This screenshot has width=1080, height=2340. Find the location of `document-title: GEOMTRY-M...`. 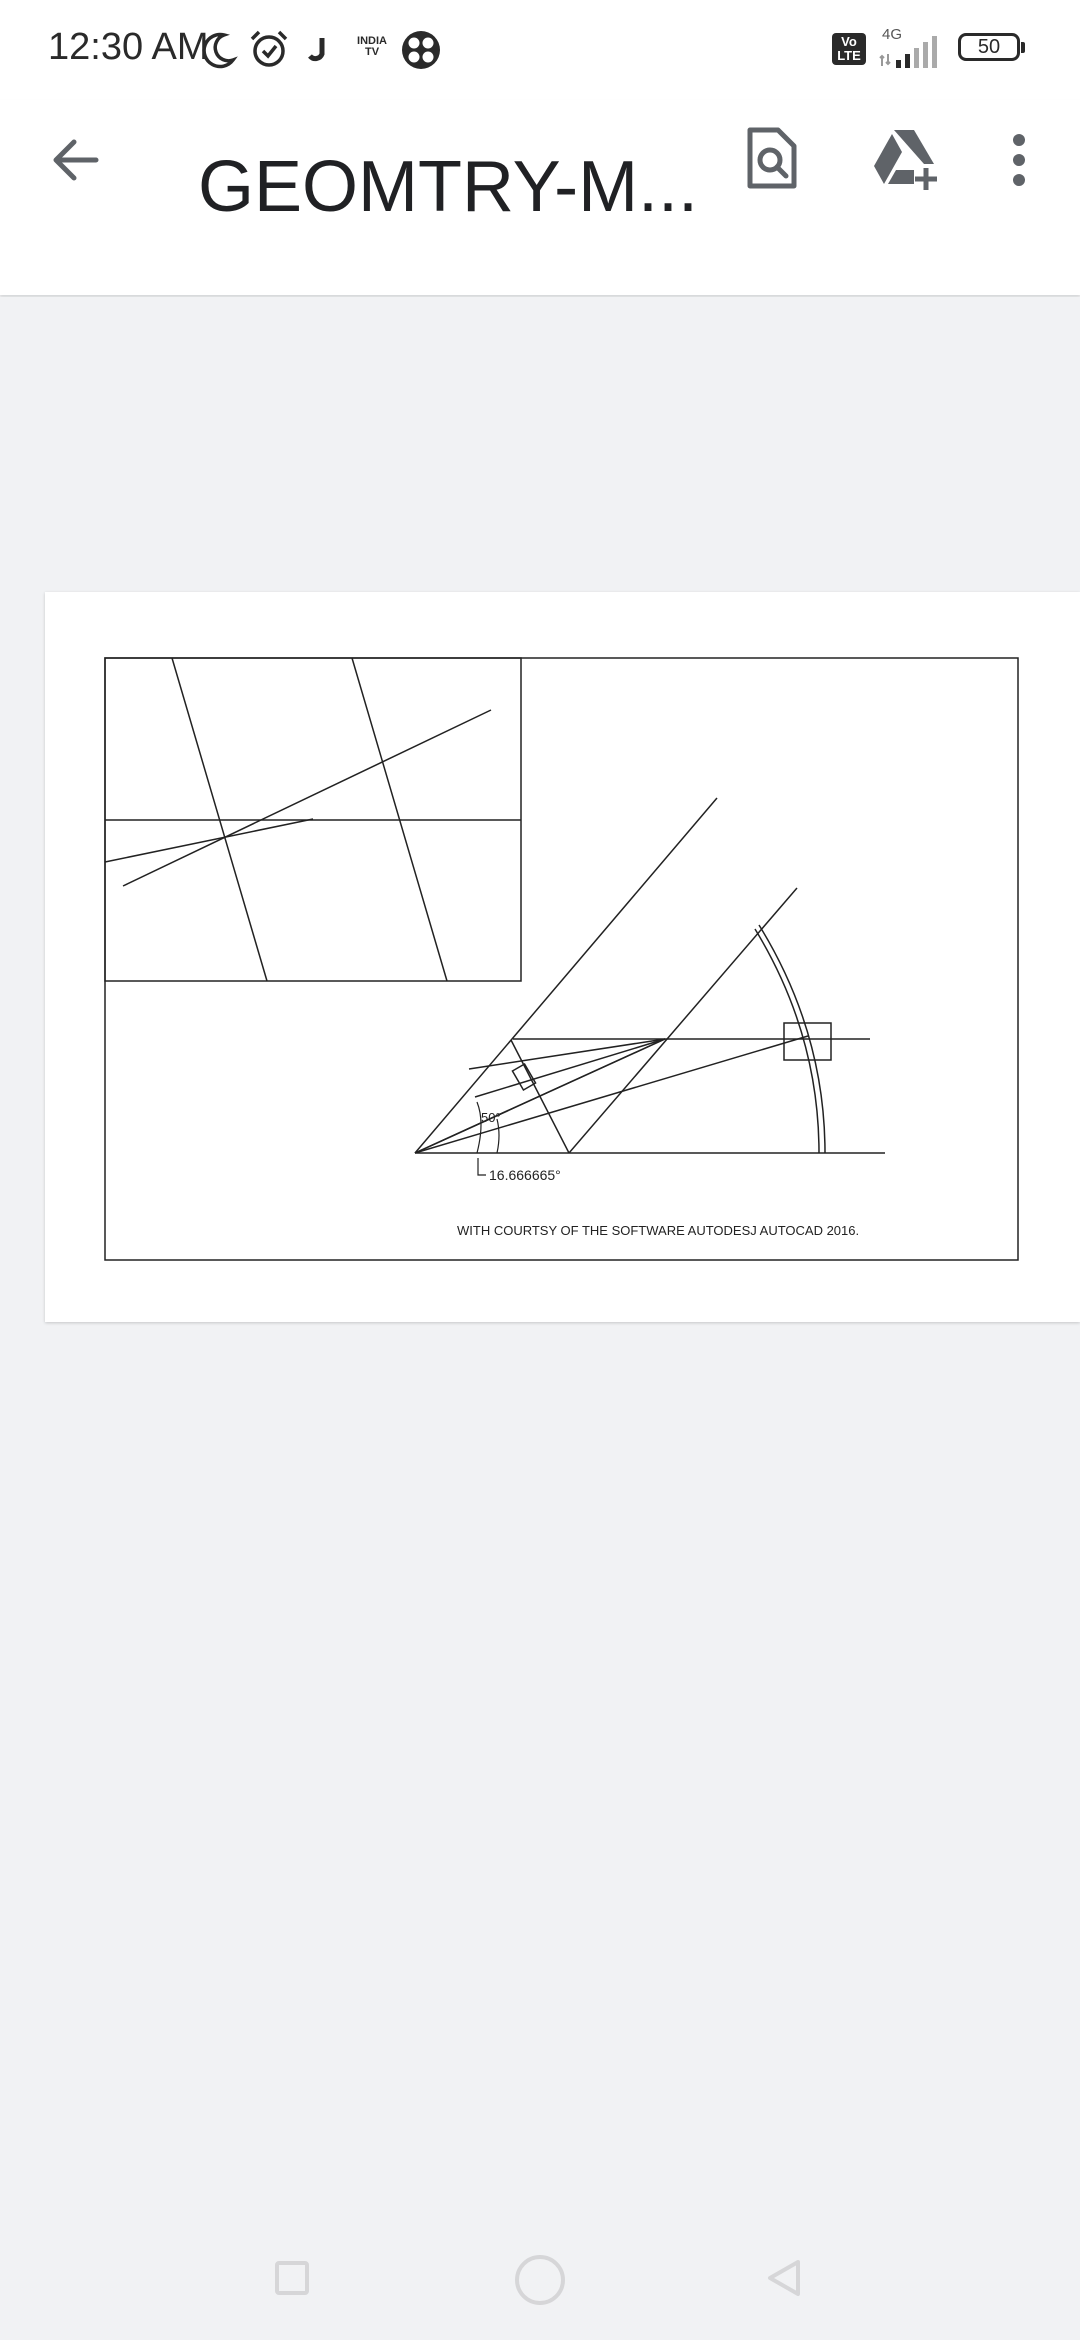

document-title: GEOMTRY-M... is located at coordinates (448, 187).